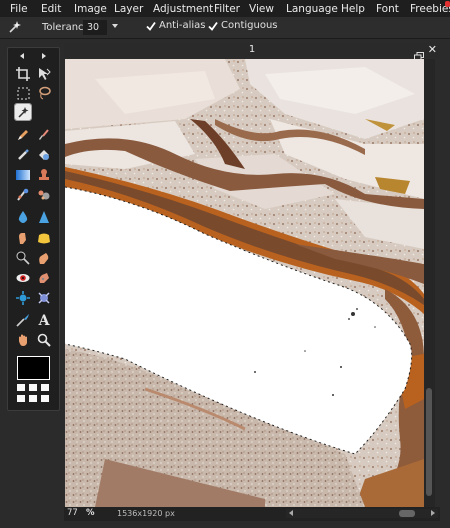 The width and height of the screenshot is (450, 528). I want to click on document-tab: 1 ✕, so click(252, 52).